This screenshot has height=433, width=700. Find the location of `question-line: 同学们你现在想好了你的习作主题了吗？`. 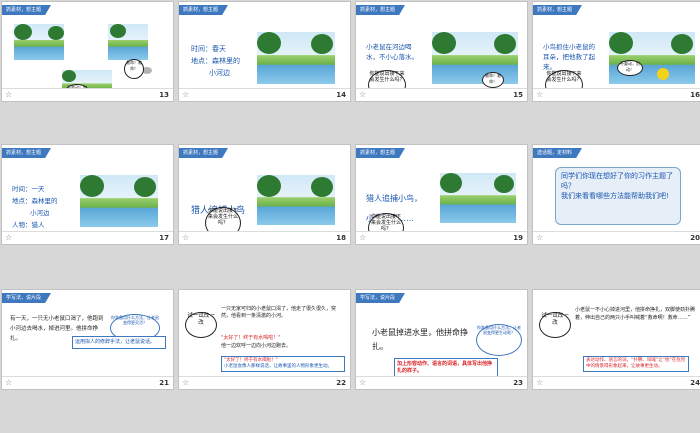

question-line: 同学们你现在想好了你的习作主题了吗？ is located at coordinates (617, 181).